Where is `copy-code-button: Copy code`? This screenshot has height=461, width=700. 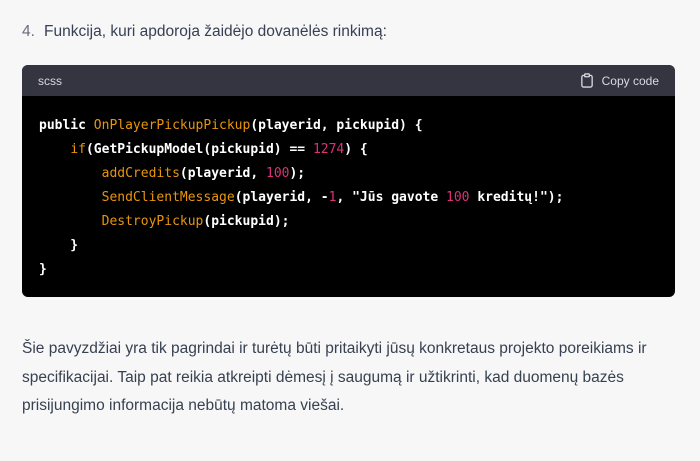 copy-code-button: Copy code is located at coordinates (619, 80).